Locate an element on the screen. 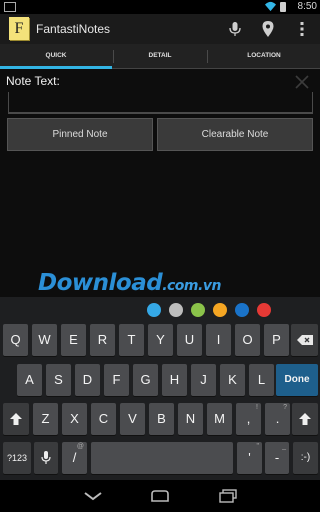 This screenshot has height=512, width=320. tab-location: LOCATION is located at coordinates (264, 56).